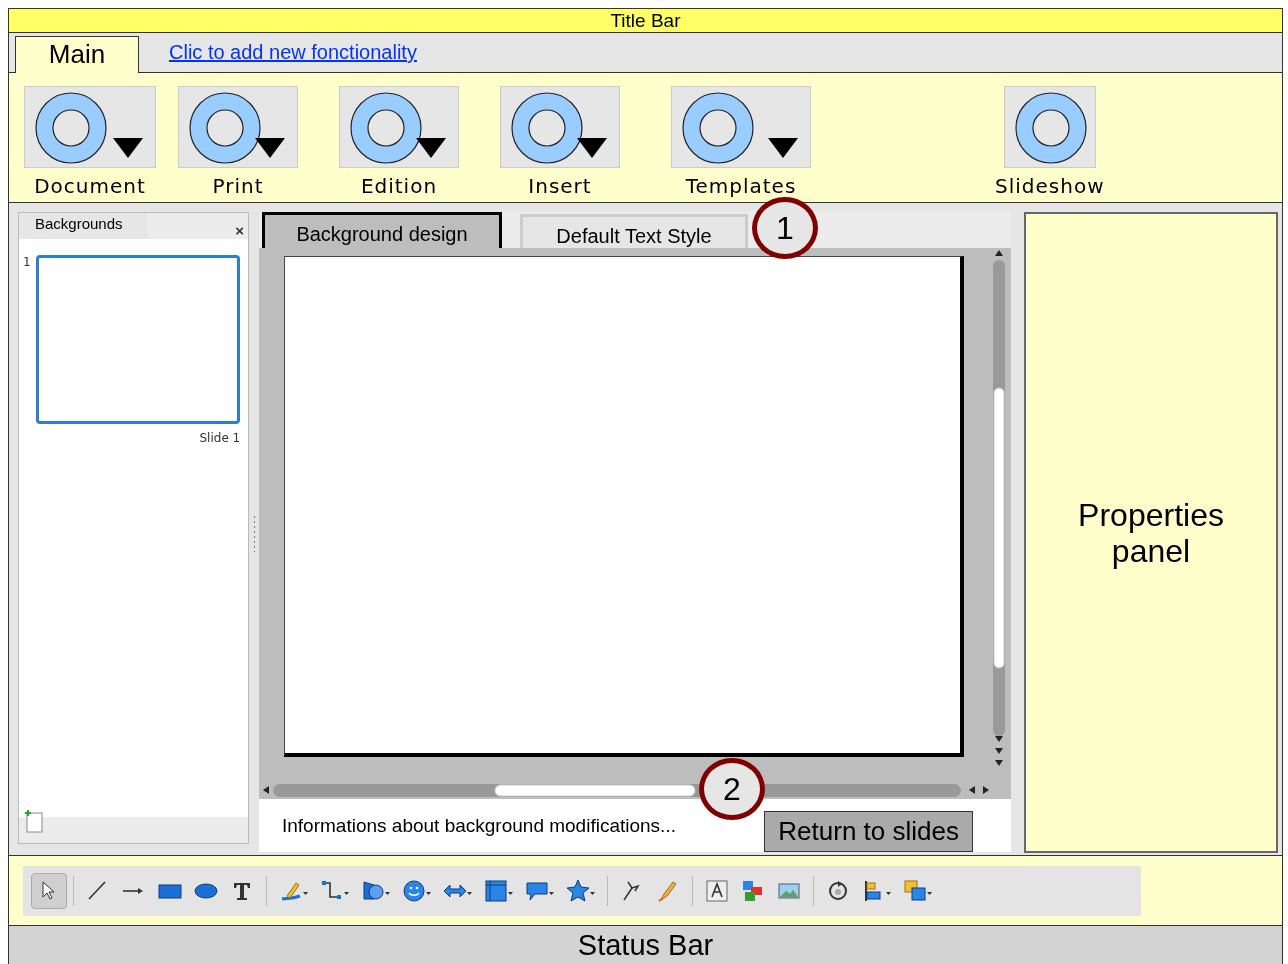 The image size is (1288, 964). What do you see at coordinates (138, 339) in the screenshot?
I see `slide-thumbnail` at bounding box center [138, 339].